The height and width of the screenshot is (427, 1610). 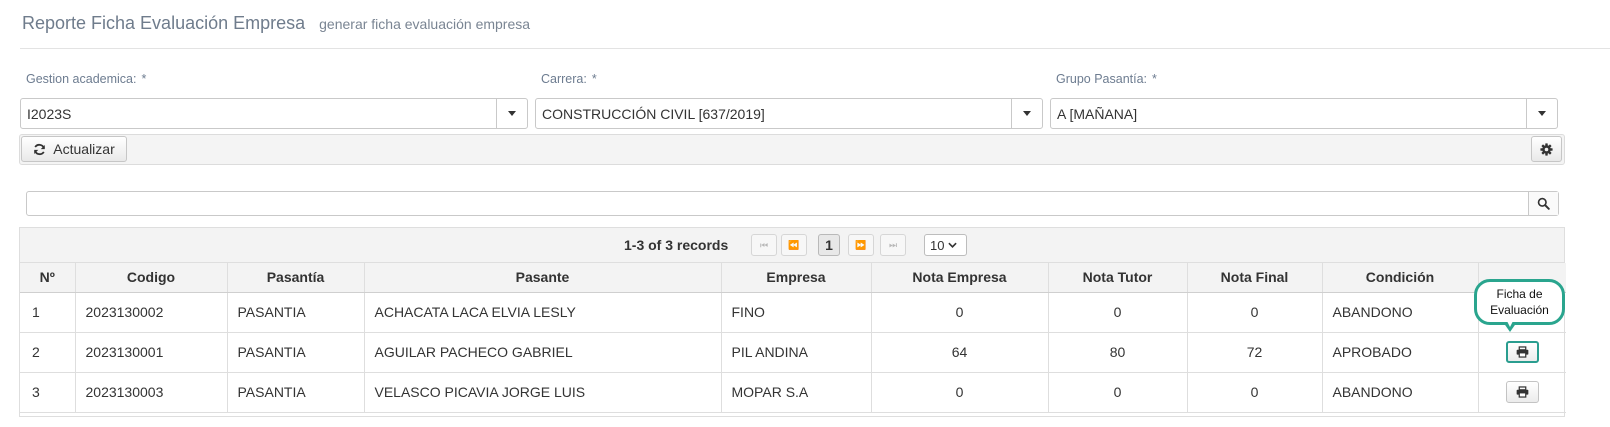 What do you see at coordinates (151, 278) in the screenshot?
I see `column-header-codigo: Codigo` at bounding box center [151, 278].